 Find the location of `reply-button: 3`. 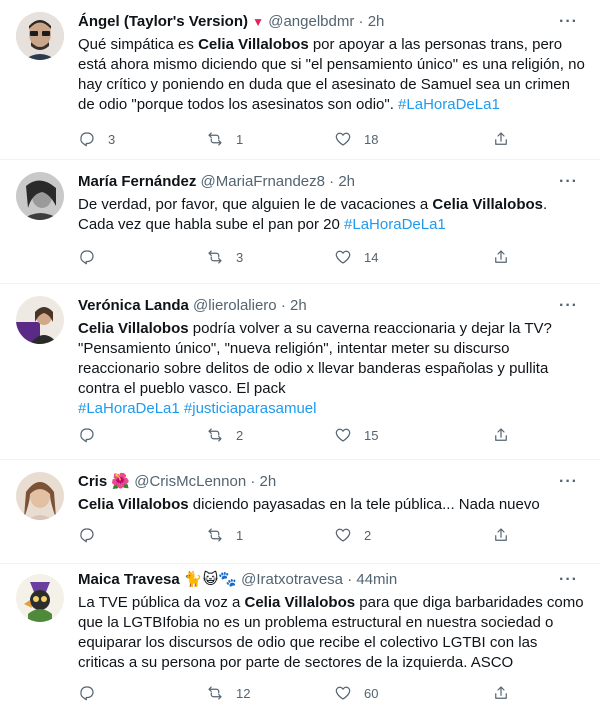

reply-button: 3 is located at coordinates (96, 139).